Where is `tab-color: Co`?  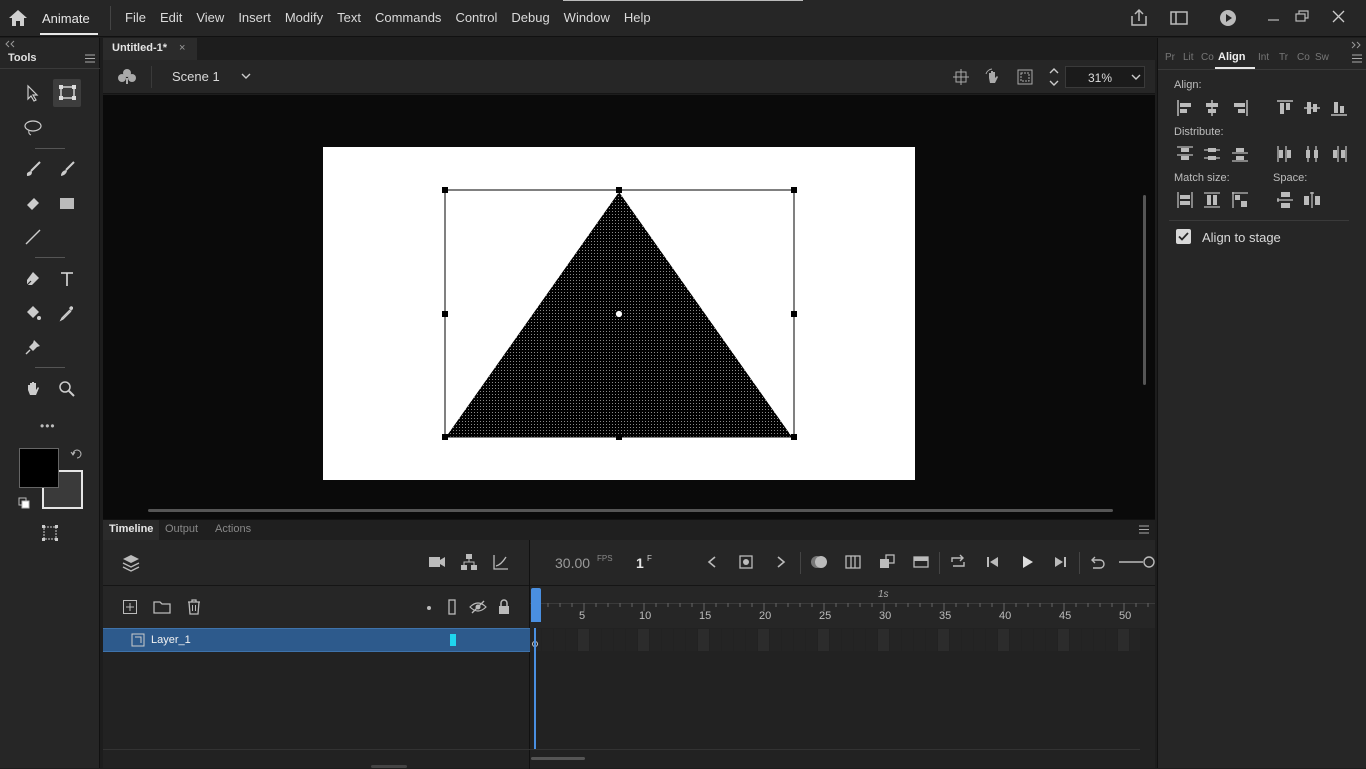 tab-color: Co is located at coordinates (1207, 57).